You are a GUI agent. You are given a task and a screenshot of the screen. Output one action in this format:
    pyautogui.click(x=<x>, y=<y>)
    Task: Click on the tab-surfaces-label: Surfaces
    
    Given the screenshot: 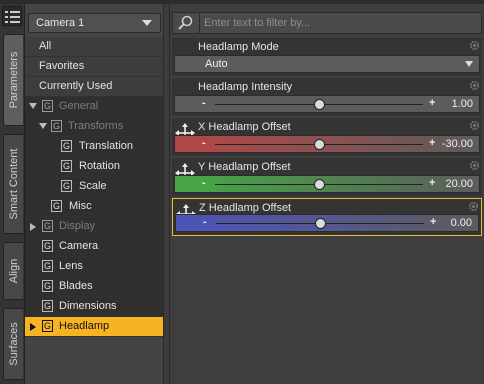 What is the action you would take?
    pyautogui.click(x=13, y=344)
    